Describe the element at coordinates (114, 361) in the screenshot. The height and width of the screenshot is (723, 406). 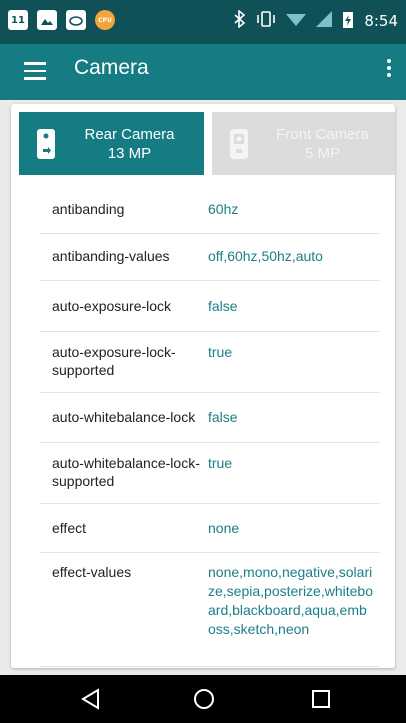
I see `param-key: auto-exposure-lock-supported` at that location.